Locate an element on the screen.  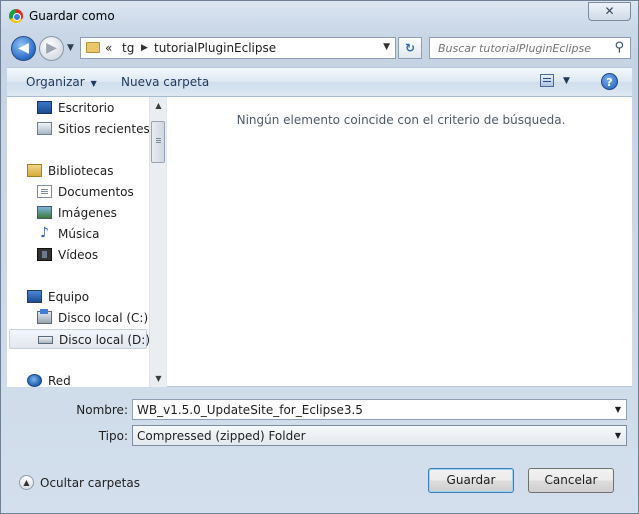
sidebar-item-label: Red is located at coordinates (59, 381).